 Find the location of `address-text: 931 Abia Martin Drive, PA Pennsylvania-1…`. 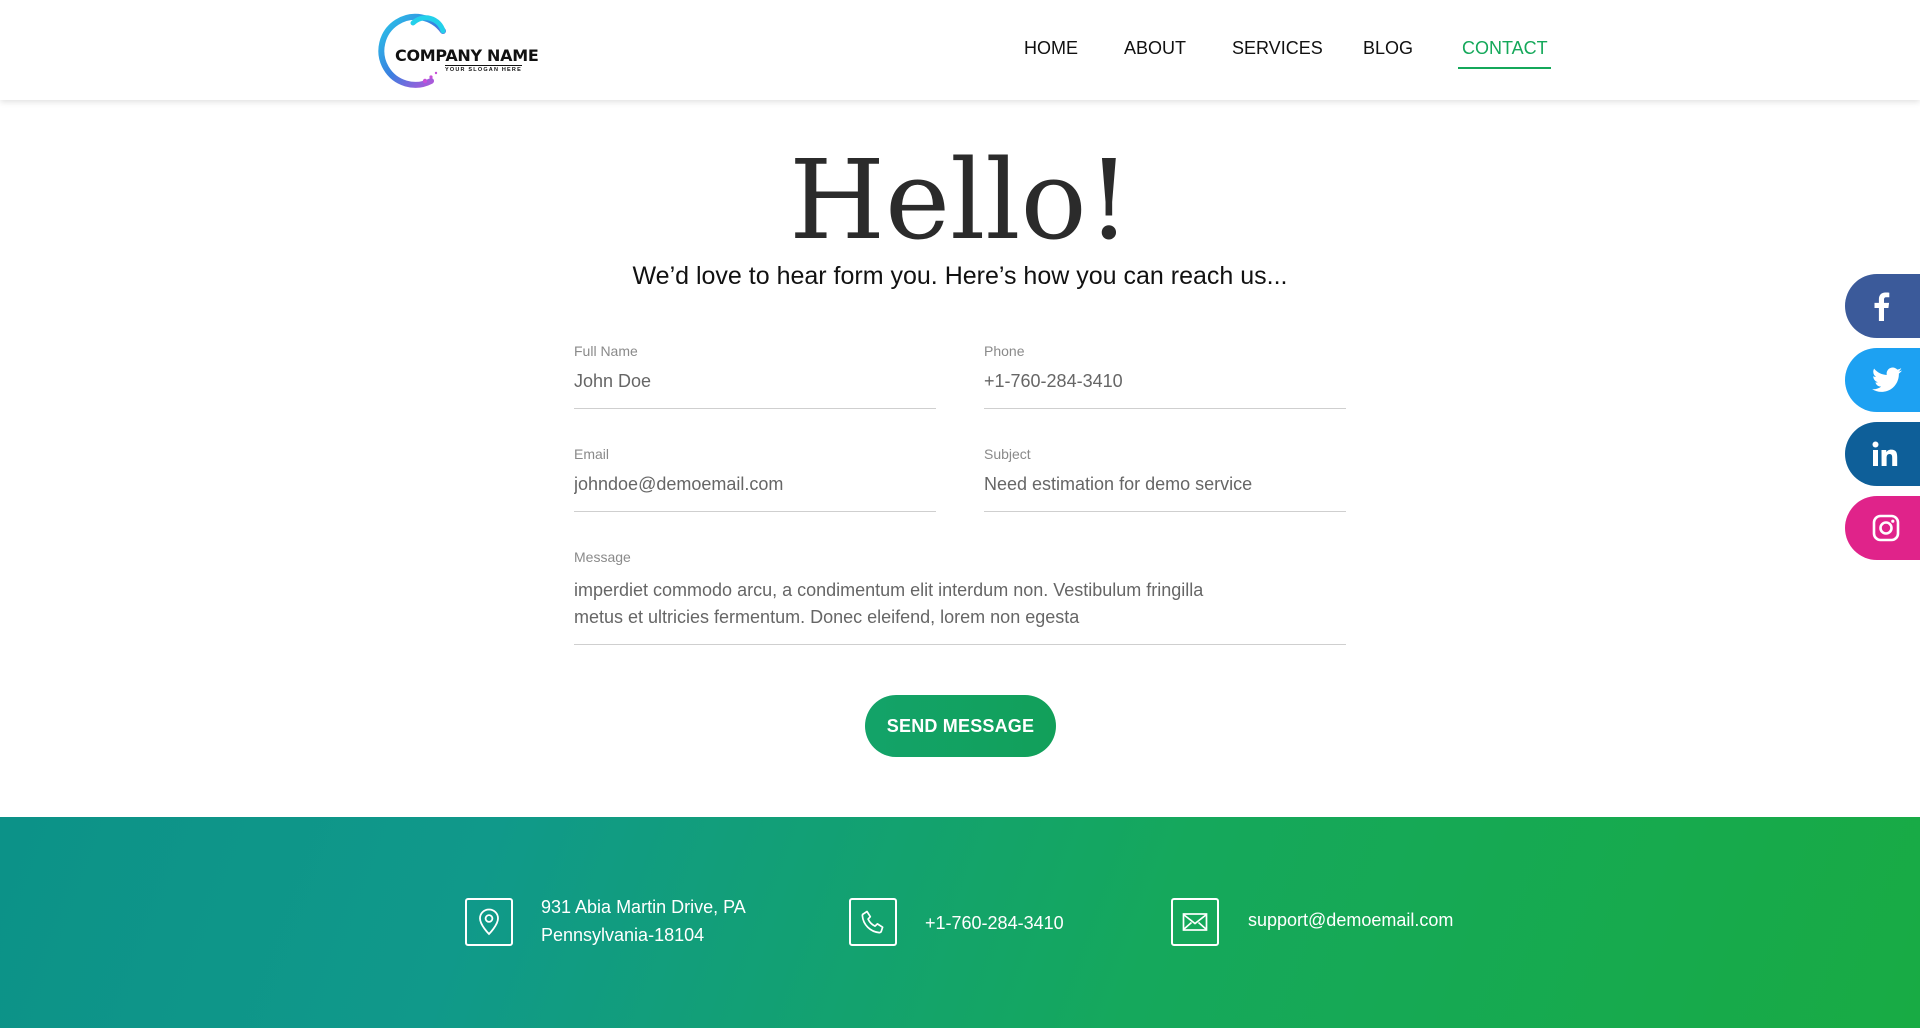

address-text: 931 Abia Martin Drive, PA Pennsylvania-1… is located at coordinates (643, 921).